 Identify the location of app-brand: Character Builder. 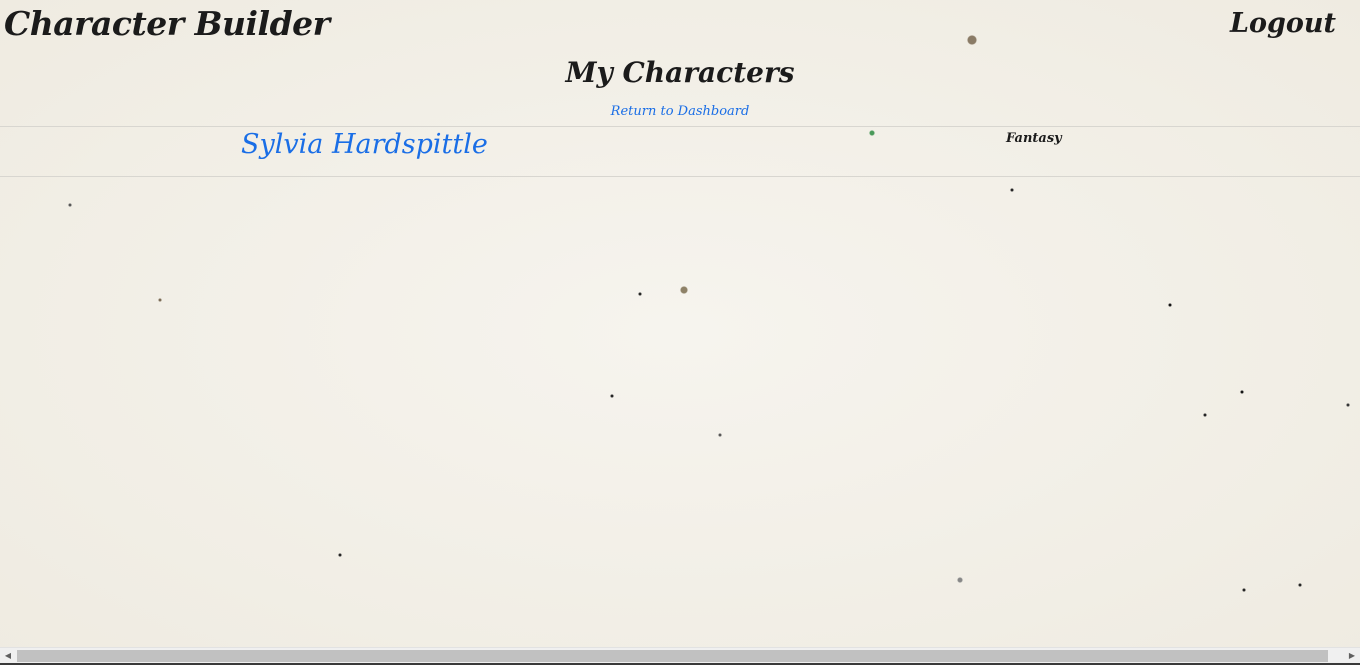
(167, 23).